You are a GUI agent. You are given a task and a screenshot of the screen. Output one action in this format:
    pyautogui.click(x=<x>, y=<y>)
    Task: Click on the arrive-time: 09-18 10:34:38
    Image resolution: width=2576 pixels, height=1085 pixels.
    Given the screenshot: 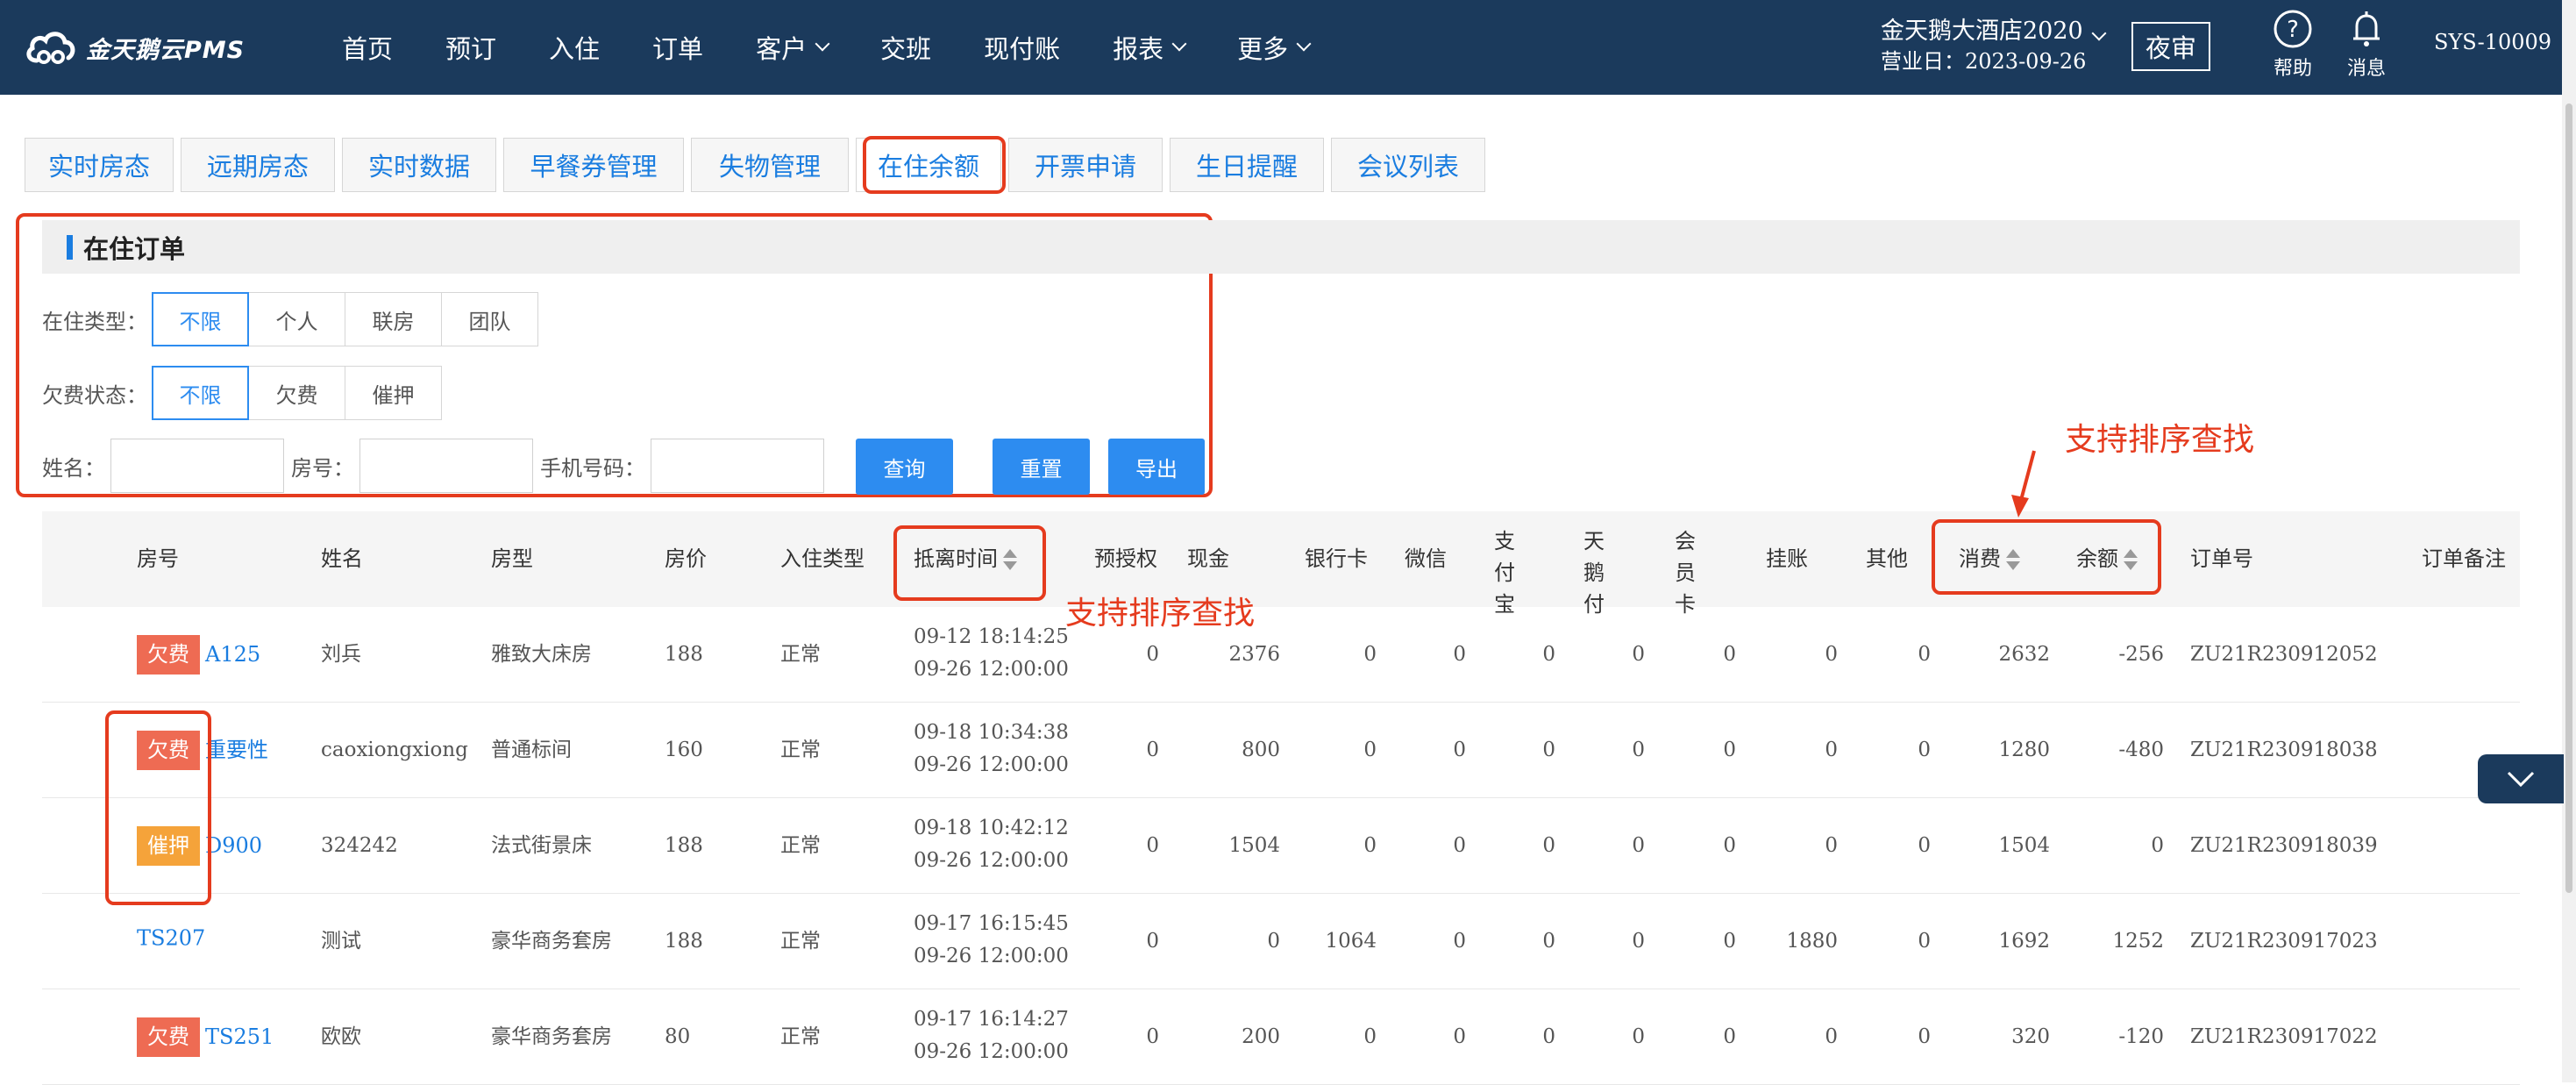 What is the action you would take?
    pyautogui.click(x=991, y=732)
    